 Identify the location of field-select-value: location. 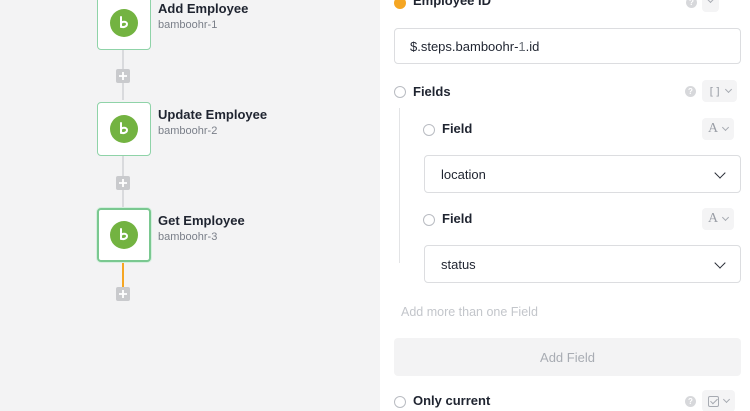
(463, 174).